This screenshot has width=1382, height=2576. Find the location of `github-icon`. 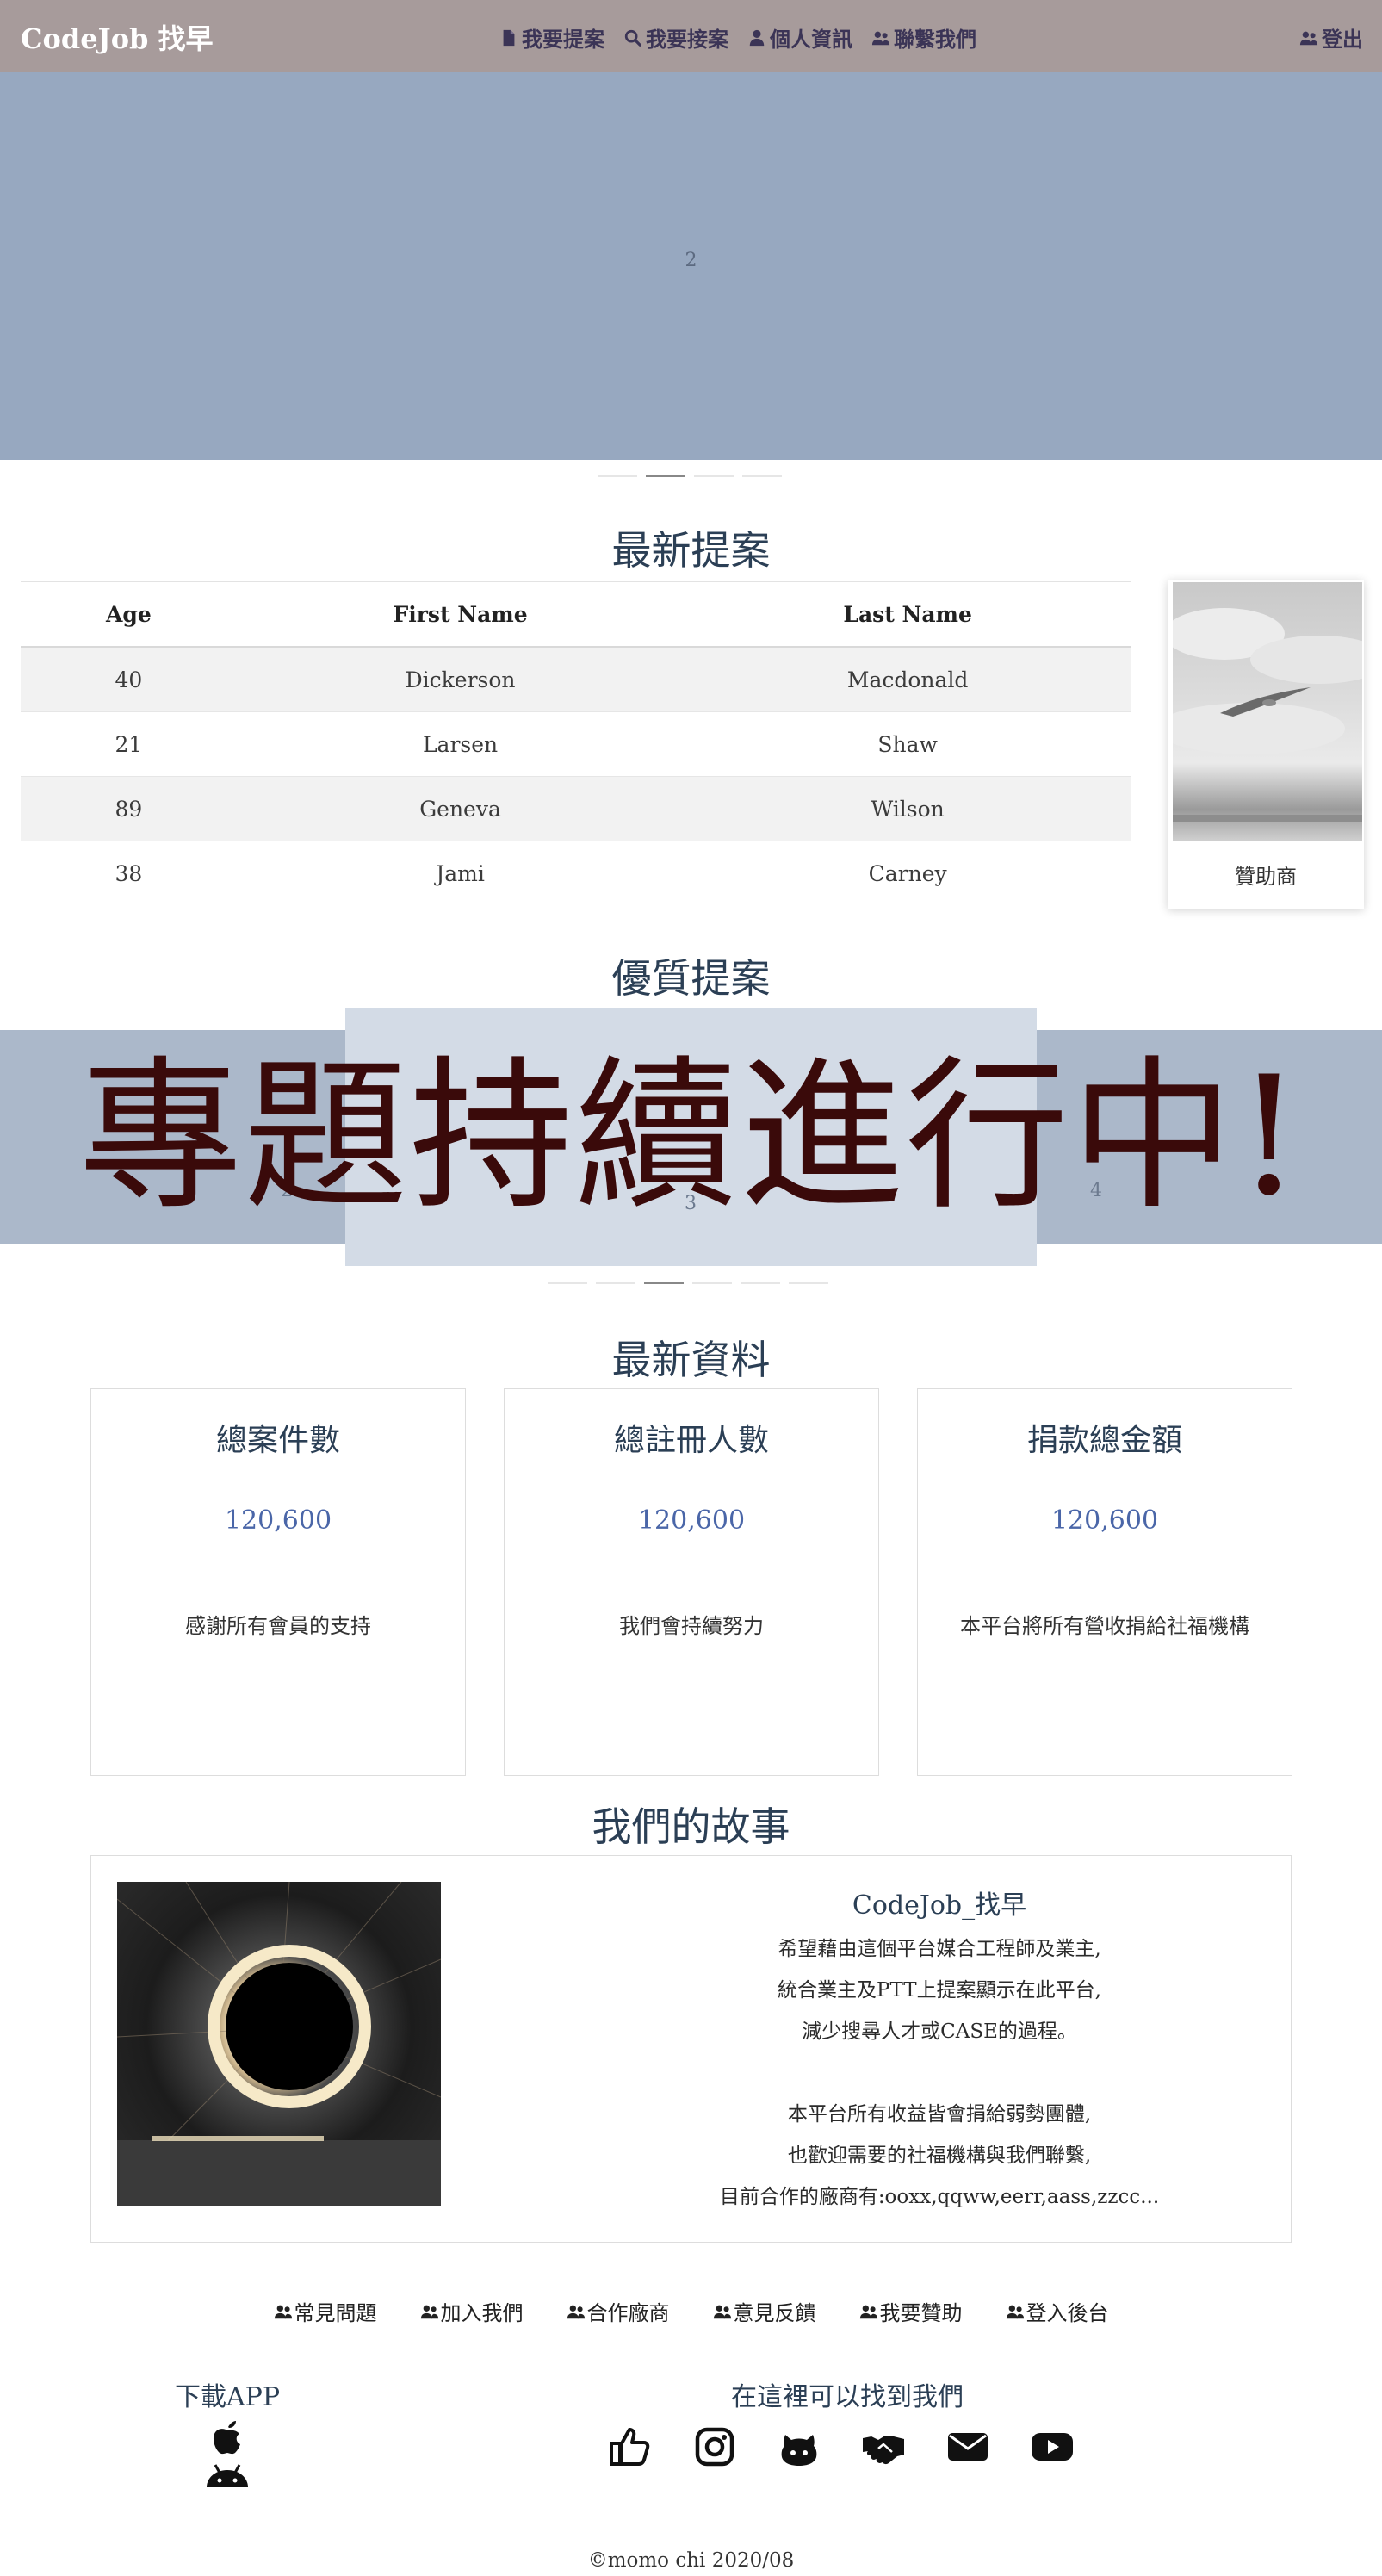

github-icon is located at coordinates (799, 2446).